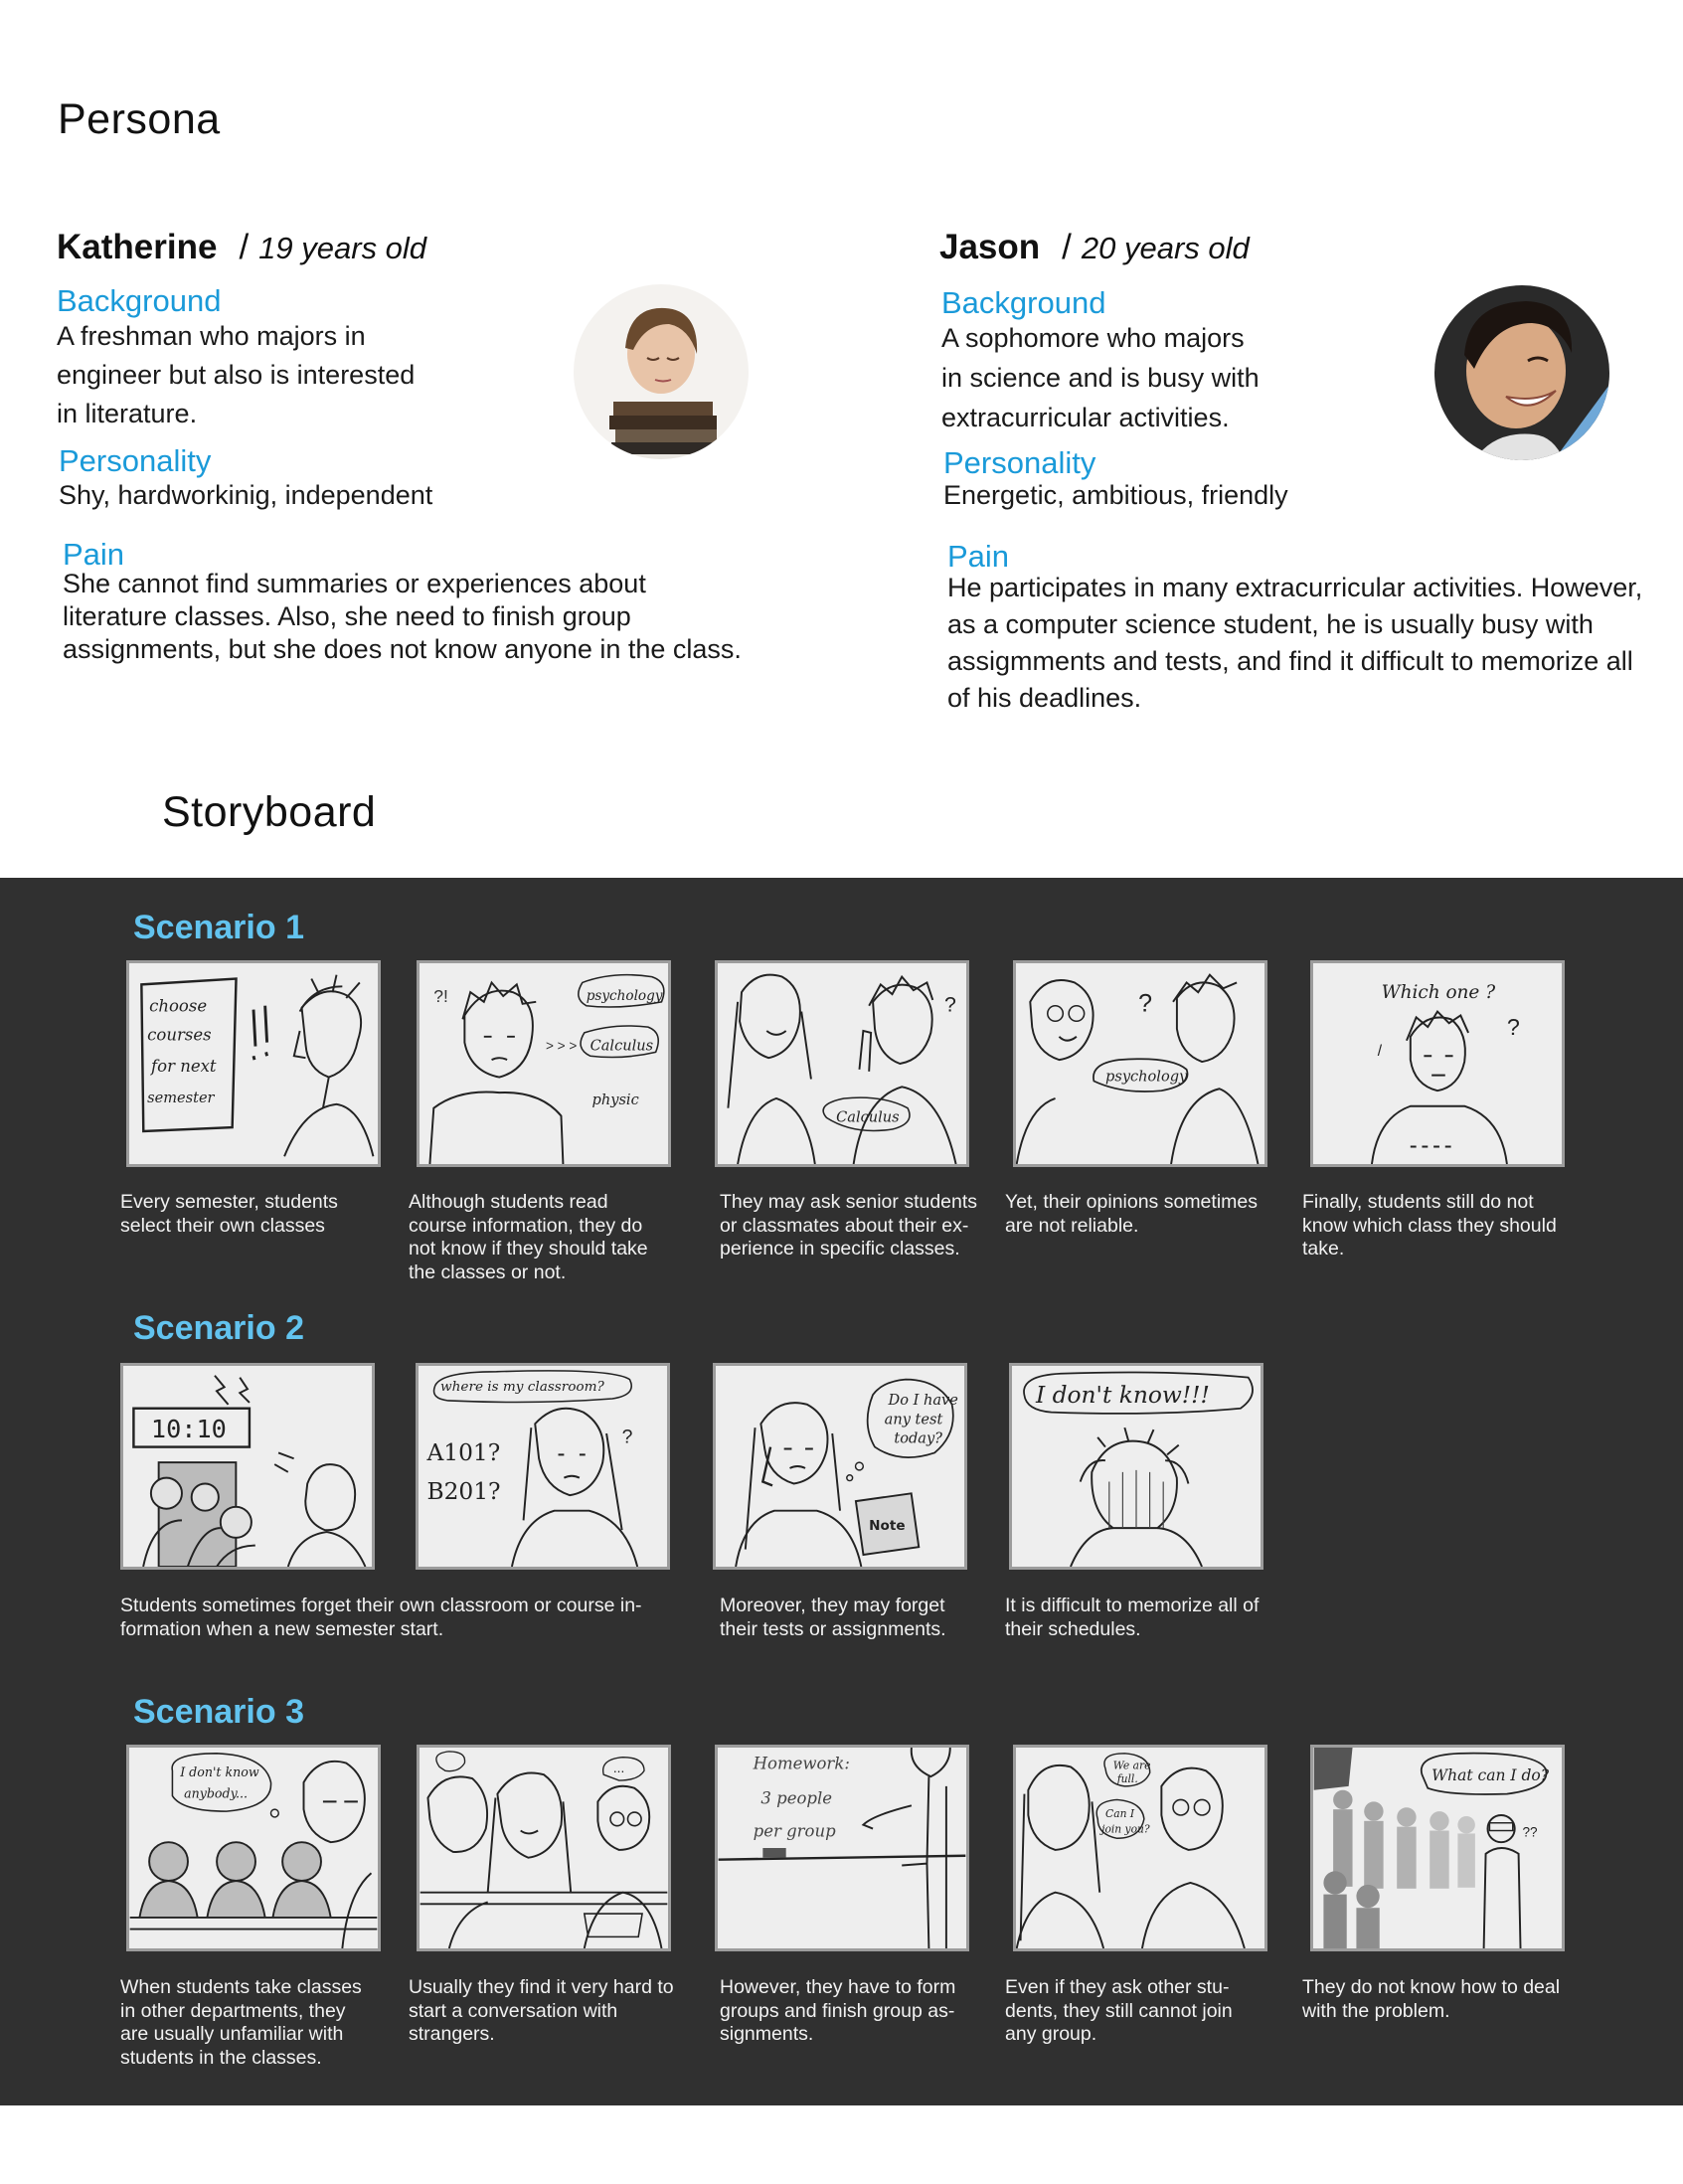 The width and height of the screenshot is (1683, 2184). Describe the element at coordinates (1044, 698) in the screenshot. I see `text-line: of his deadlines.` at that location.